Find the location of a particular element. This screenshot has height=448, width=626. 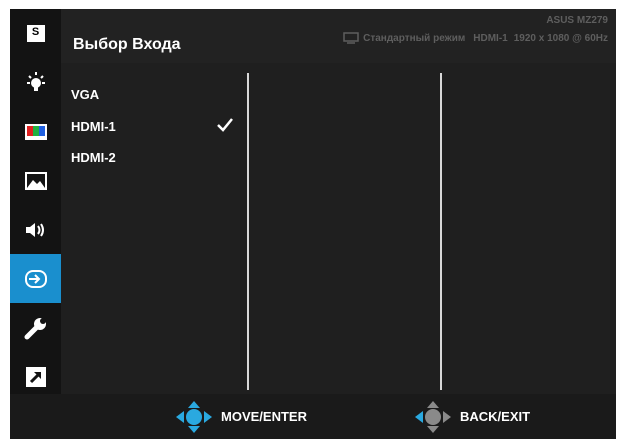

back-exit-label: BACK/EXIT is located at coordinates (495, 416).